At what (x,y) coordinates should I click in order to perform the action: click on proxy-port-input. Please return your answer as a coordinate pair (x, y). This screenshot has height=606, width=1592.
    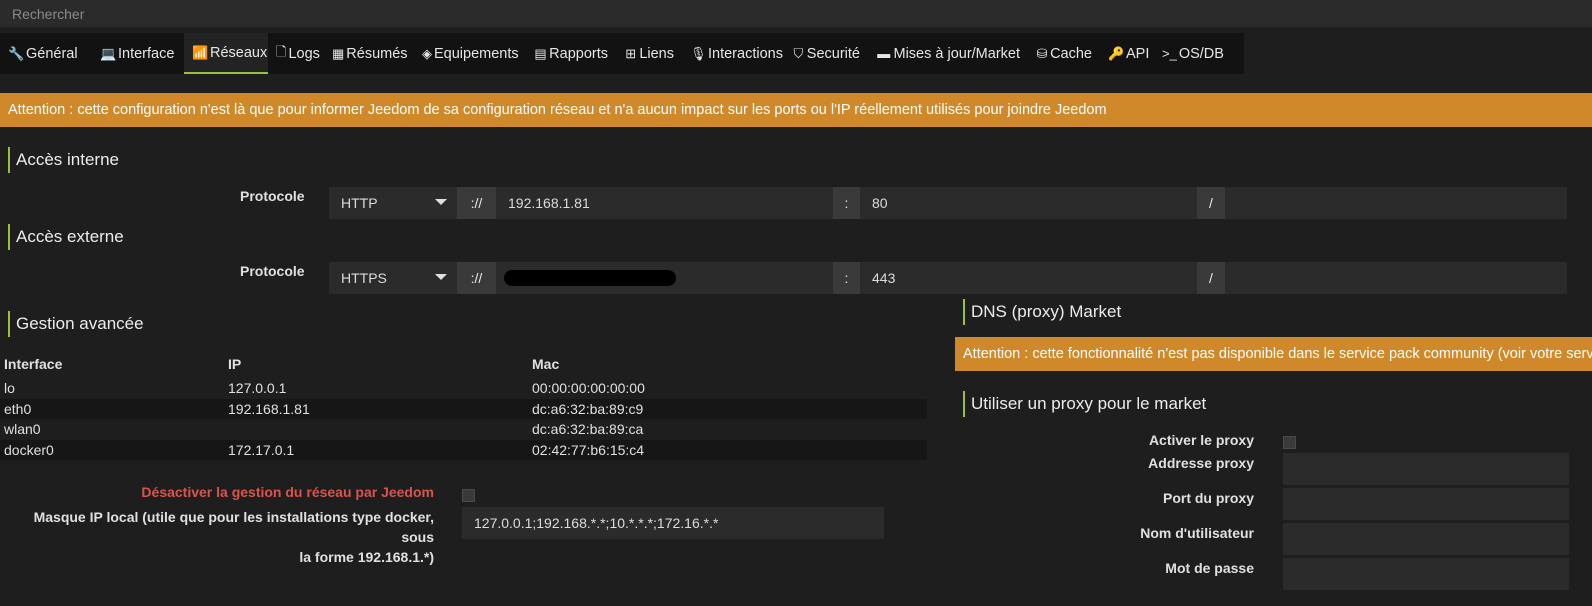
    Looking at the image, I should click on (1426, 504).